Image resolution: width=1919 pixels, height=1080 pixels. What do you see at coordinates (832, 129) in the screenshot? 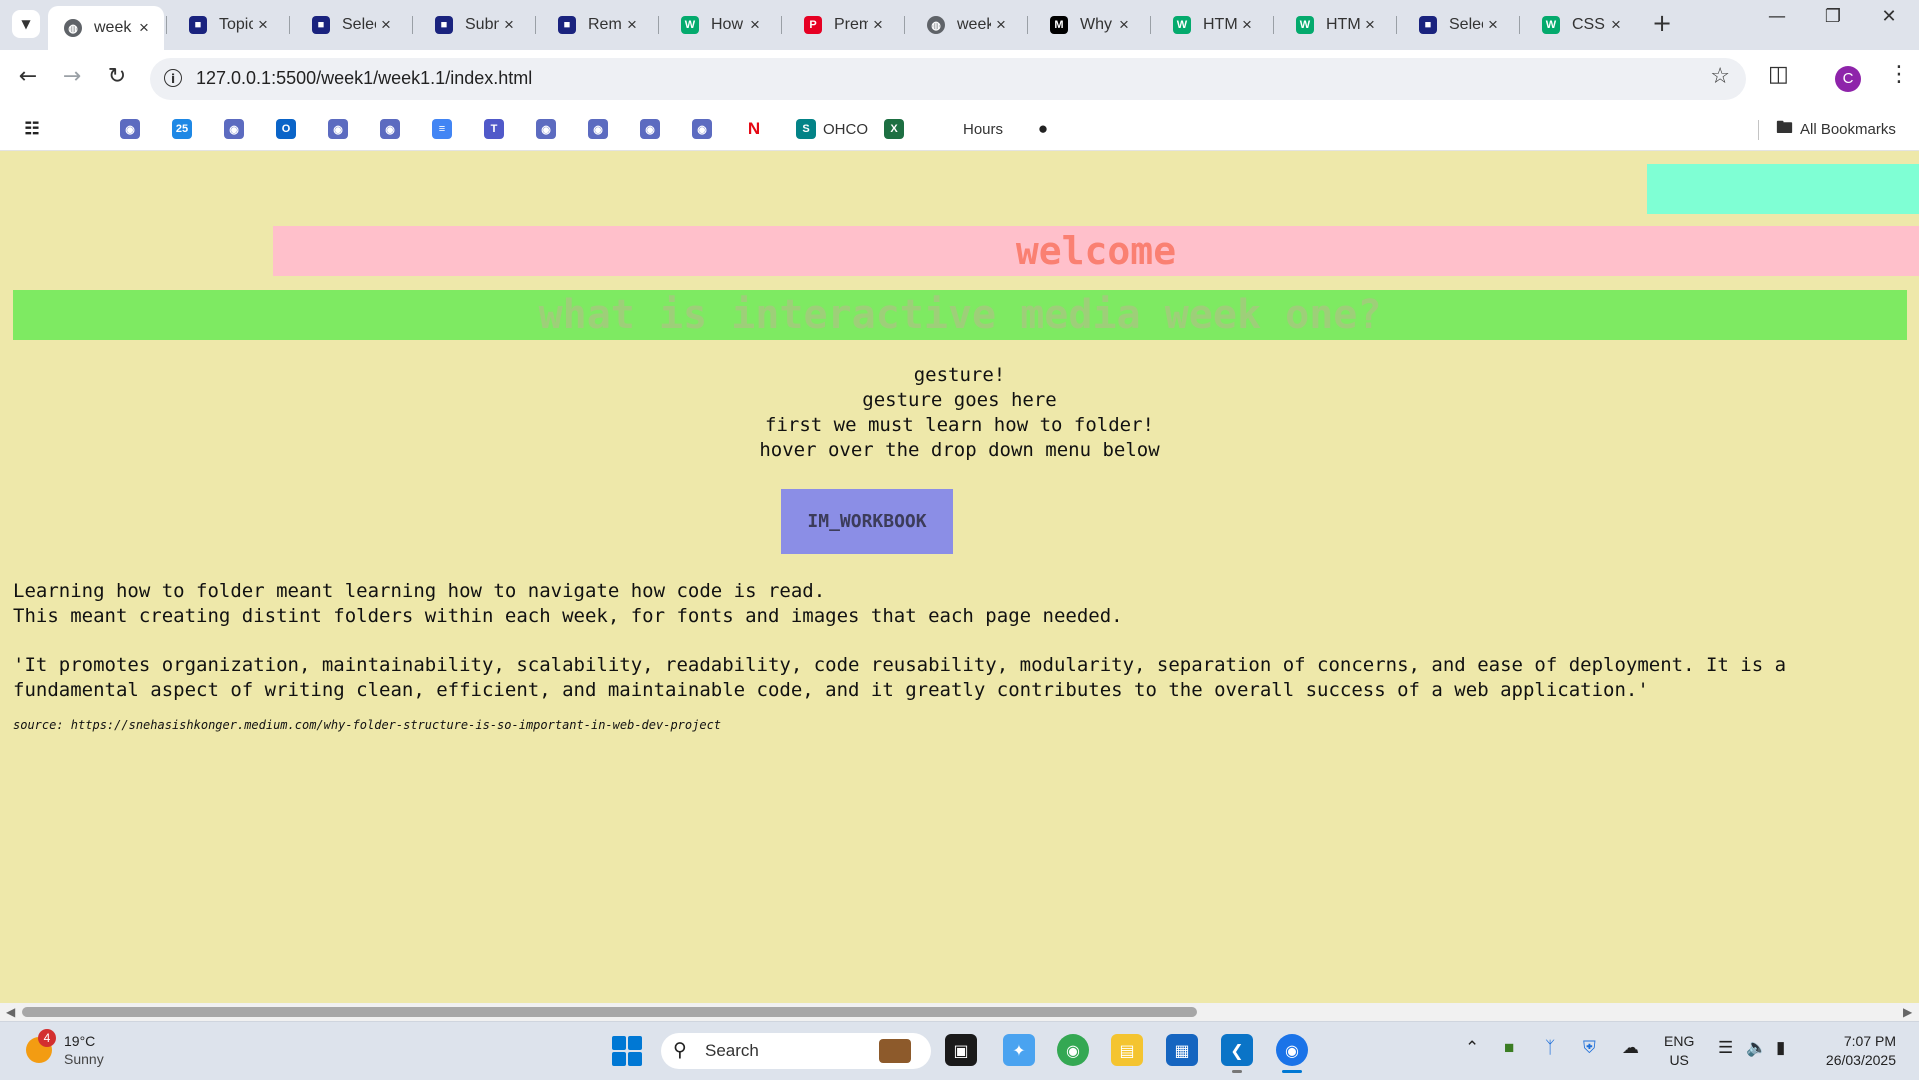
I see `bookmark-item: S OHCO` at bounding box center [832, 129].